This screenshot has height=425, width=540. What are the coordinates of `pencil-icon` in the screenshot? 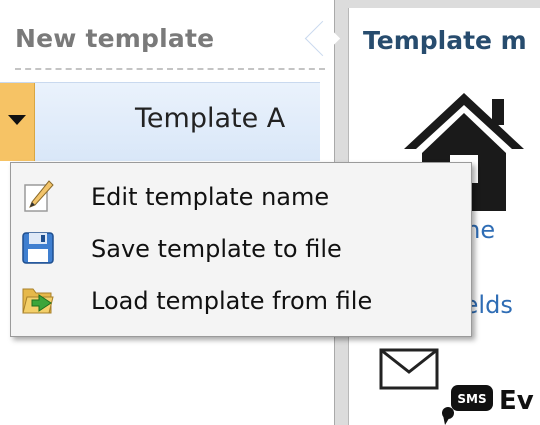 It's located at (39, 196).